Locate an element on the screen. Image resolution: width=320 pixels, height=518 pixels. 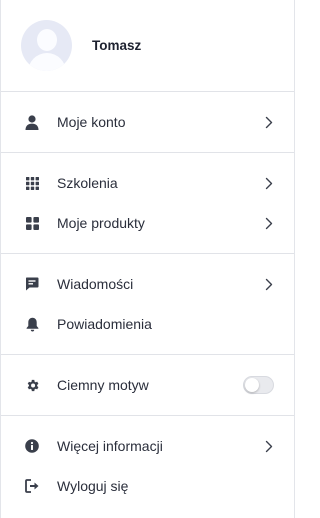
menu-item-label: Moje produkty is located at coordinates (101, 223).